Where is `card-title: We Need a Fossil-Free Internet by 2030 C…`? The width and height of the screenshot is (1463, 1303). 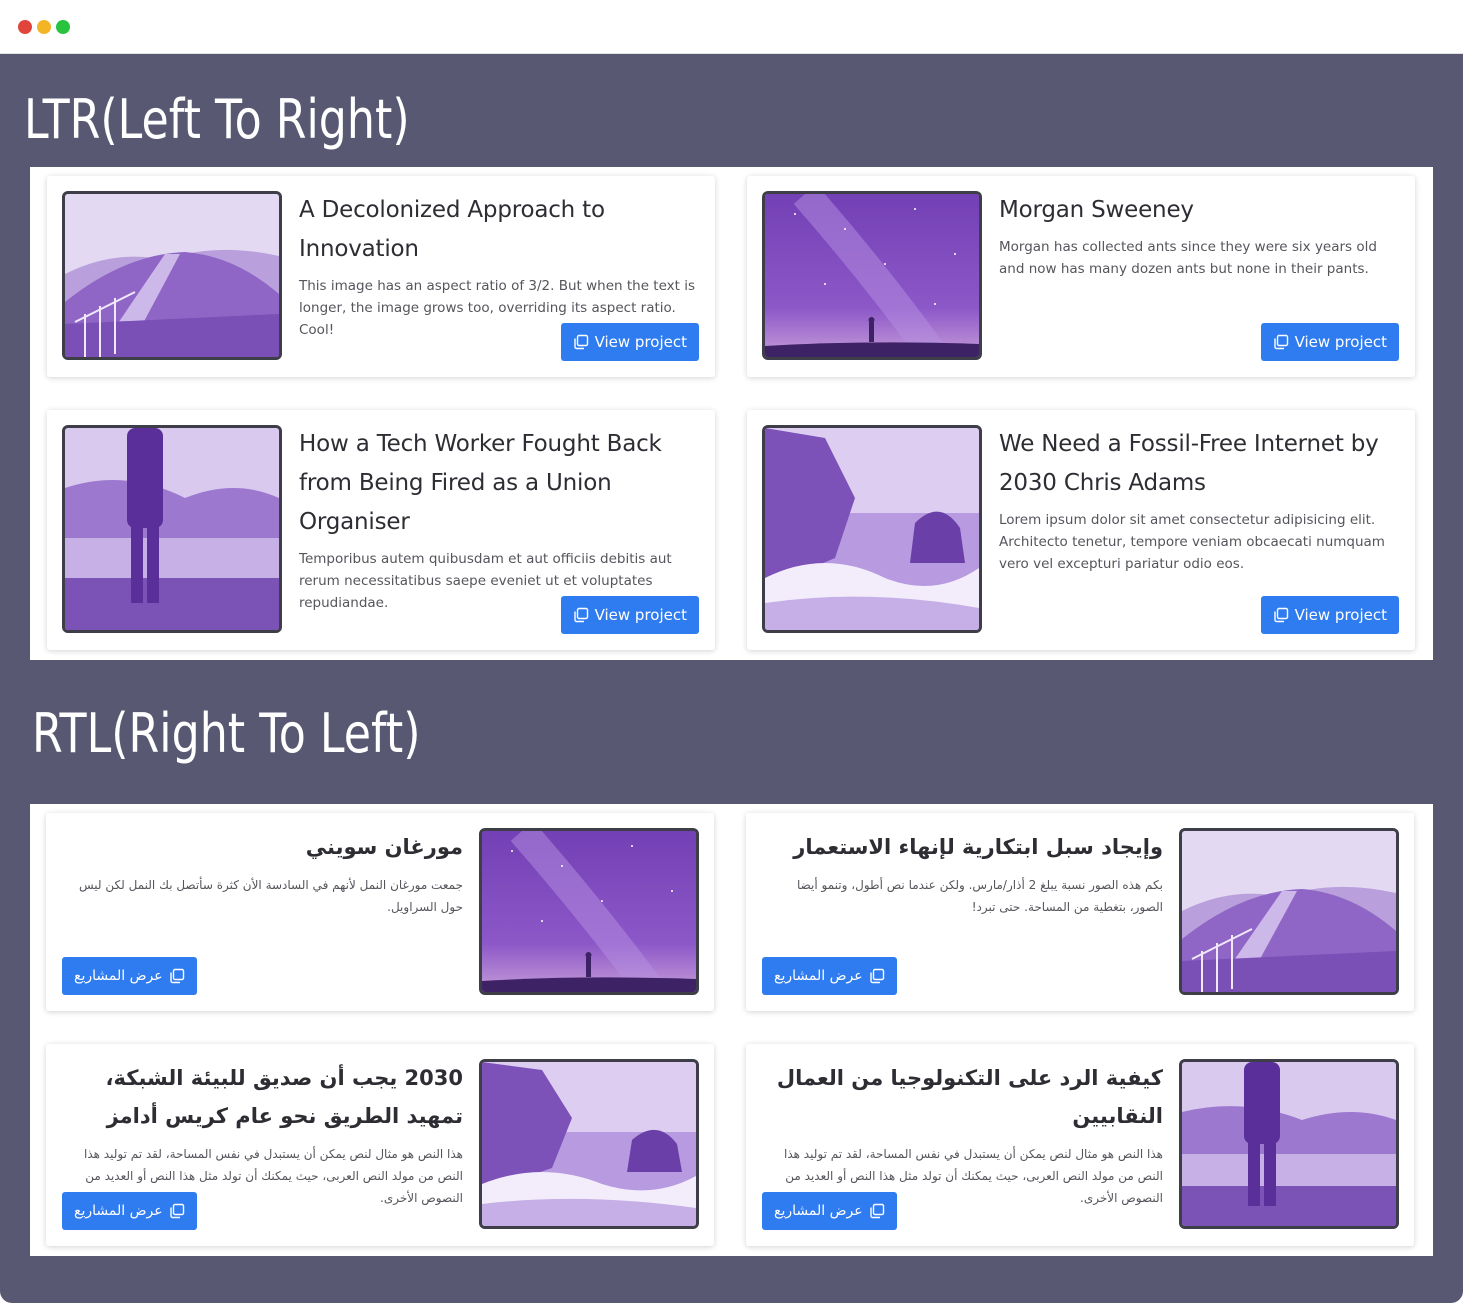 card-title: We Need a Fossil-Free Internet by 2030 C… is located at coordinates (1189, 463).